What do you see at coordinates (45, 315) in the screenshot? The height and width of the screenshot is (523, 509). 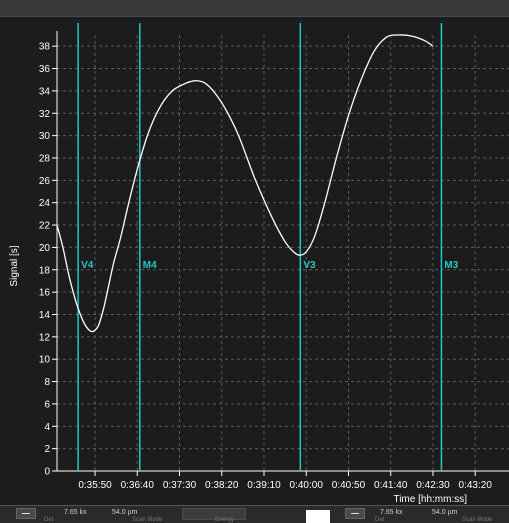 I see `y-tick-label: 14` at bounding box center [45, 315].